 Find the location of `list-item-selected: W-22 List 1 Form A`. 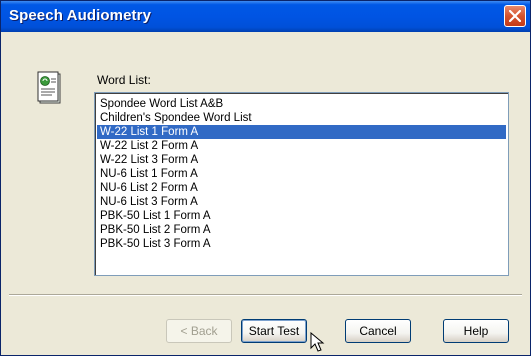

list-item-selected: W-22 List 1 Form A is located at coordinates (301, 132).